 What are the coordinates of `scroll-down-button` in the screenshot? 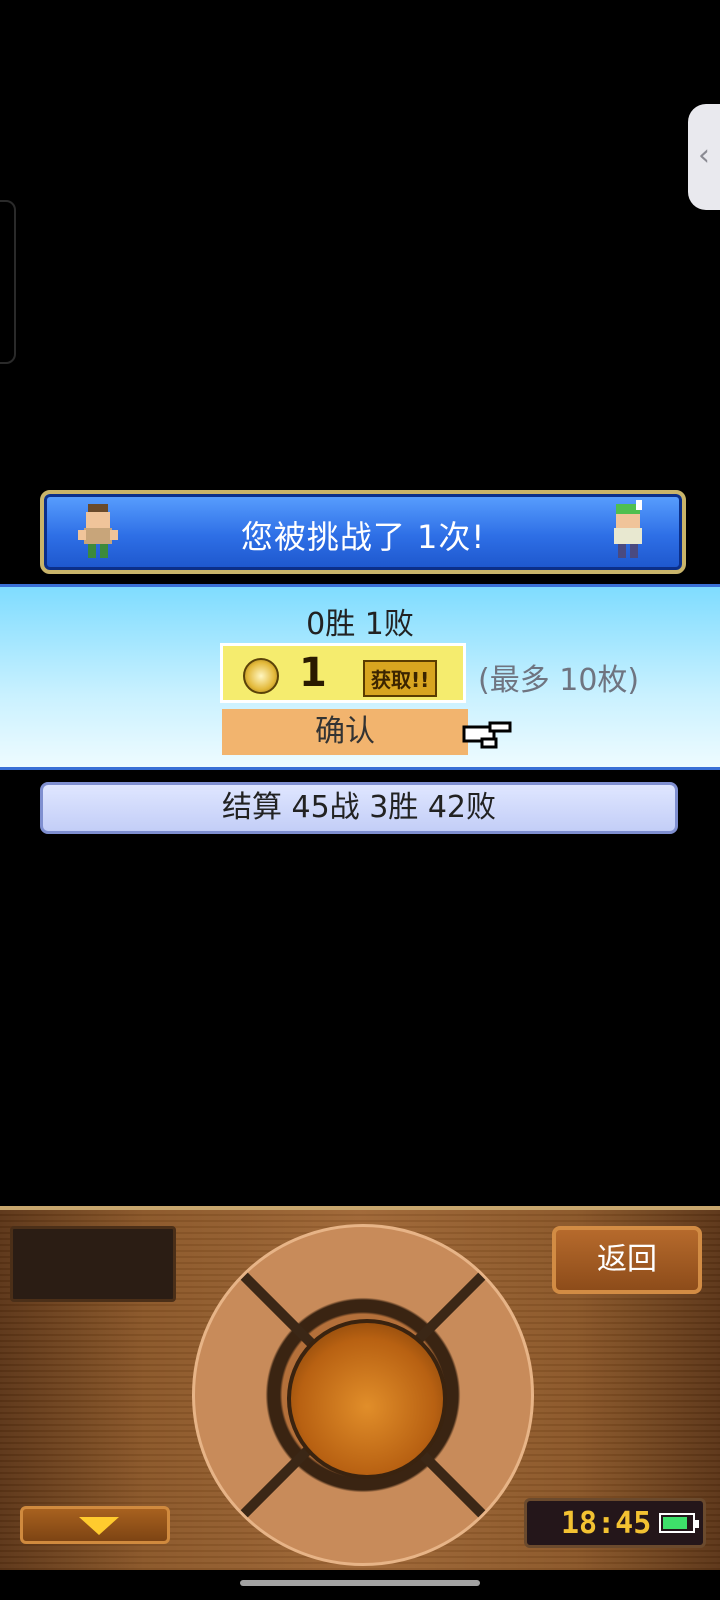 It's located at (95, 1525).